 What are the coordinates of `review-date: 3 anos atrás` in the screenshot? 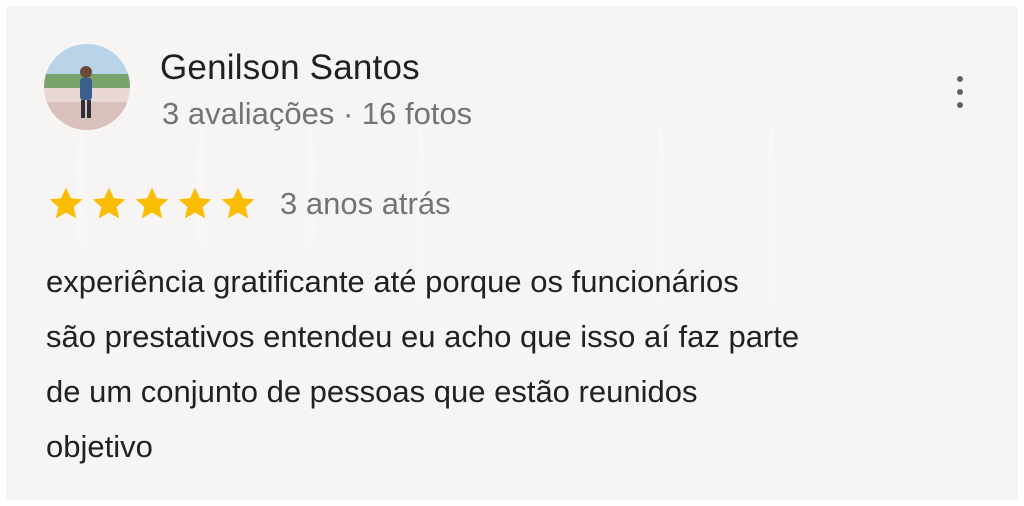 It's located at (365, 203).